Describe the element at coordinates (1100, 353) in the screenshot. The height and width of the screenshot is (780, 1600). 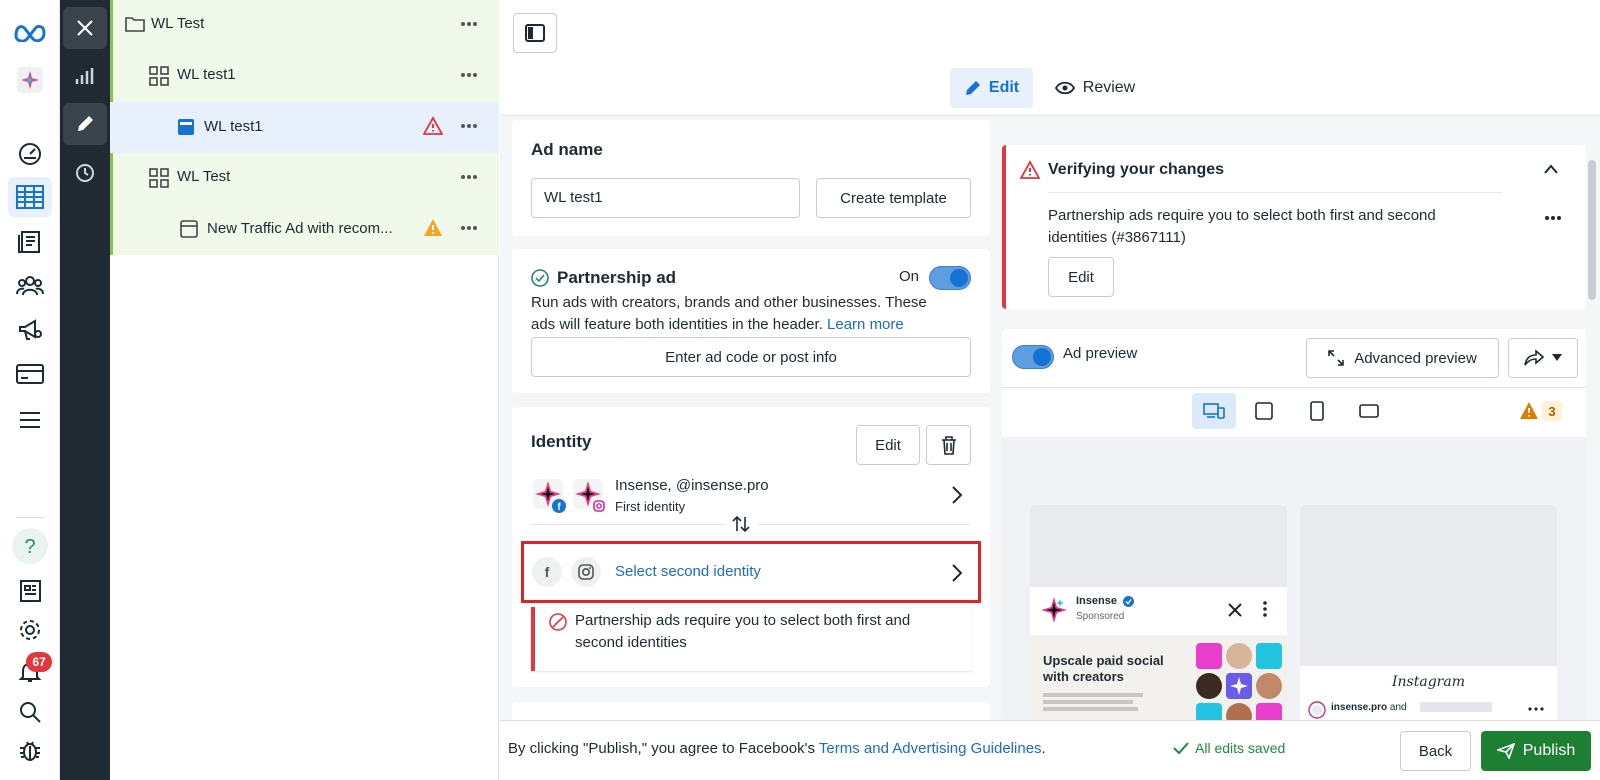
I see `ad-preview-label: Ad preview` at that location.